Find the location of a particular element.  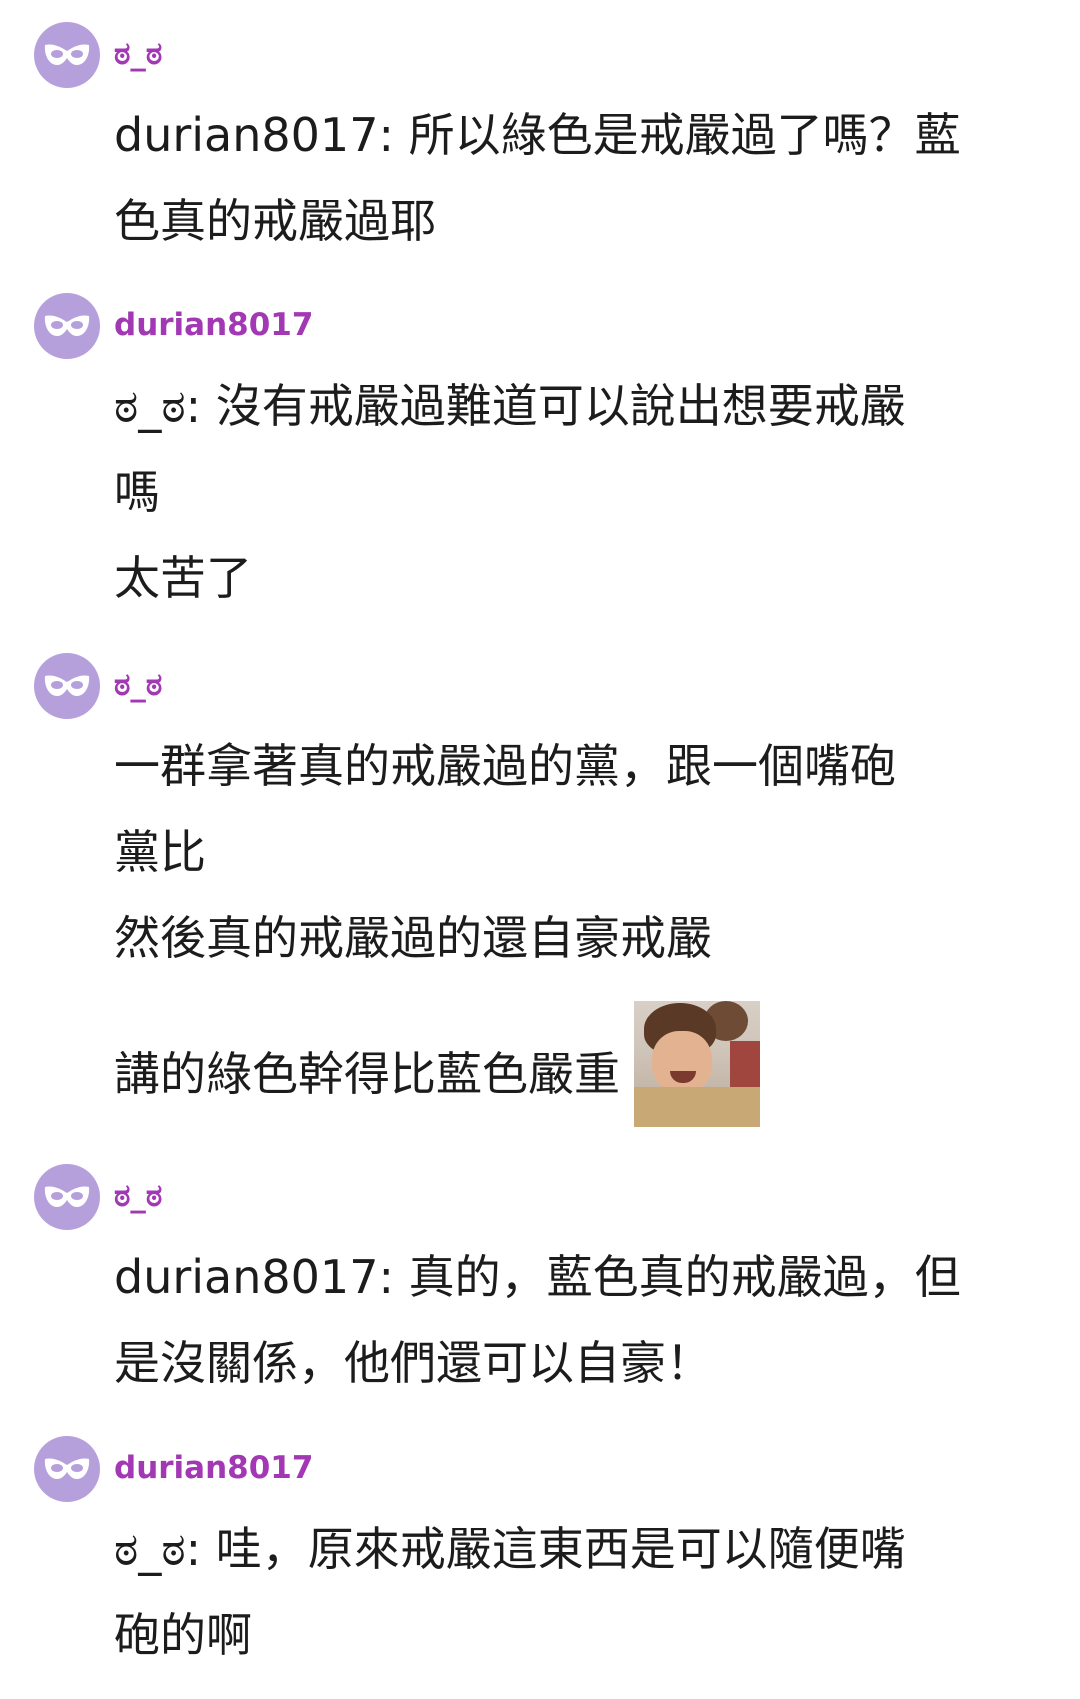

comment-text-line: 黨比 is located at coordinates (160, 852).